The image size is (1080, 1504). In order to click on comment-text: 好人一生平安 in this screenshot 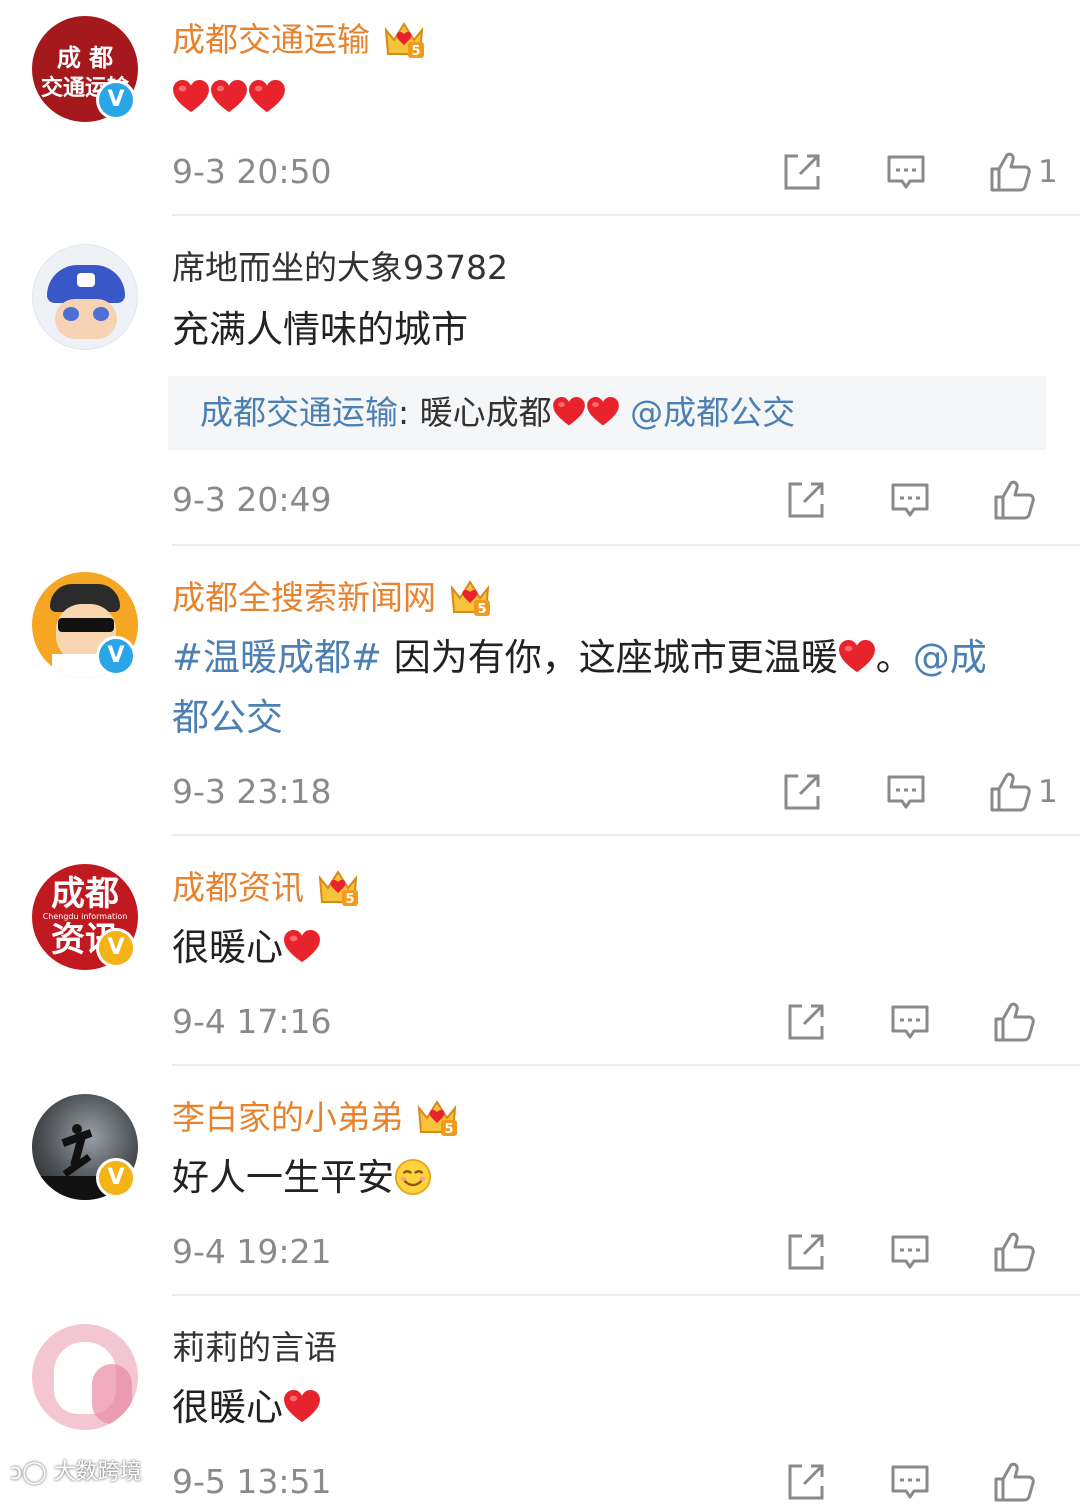, I will do `click(607, 1178)`.